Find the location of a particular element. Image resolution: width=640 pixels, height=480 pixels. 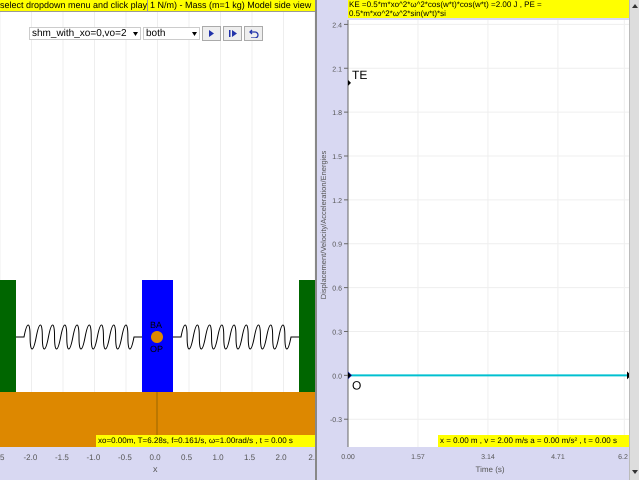

x-axis-label: x is located at coordinates (155, 469).